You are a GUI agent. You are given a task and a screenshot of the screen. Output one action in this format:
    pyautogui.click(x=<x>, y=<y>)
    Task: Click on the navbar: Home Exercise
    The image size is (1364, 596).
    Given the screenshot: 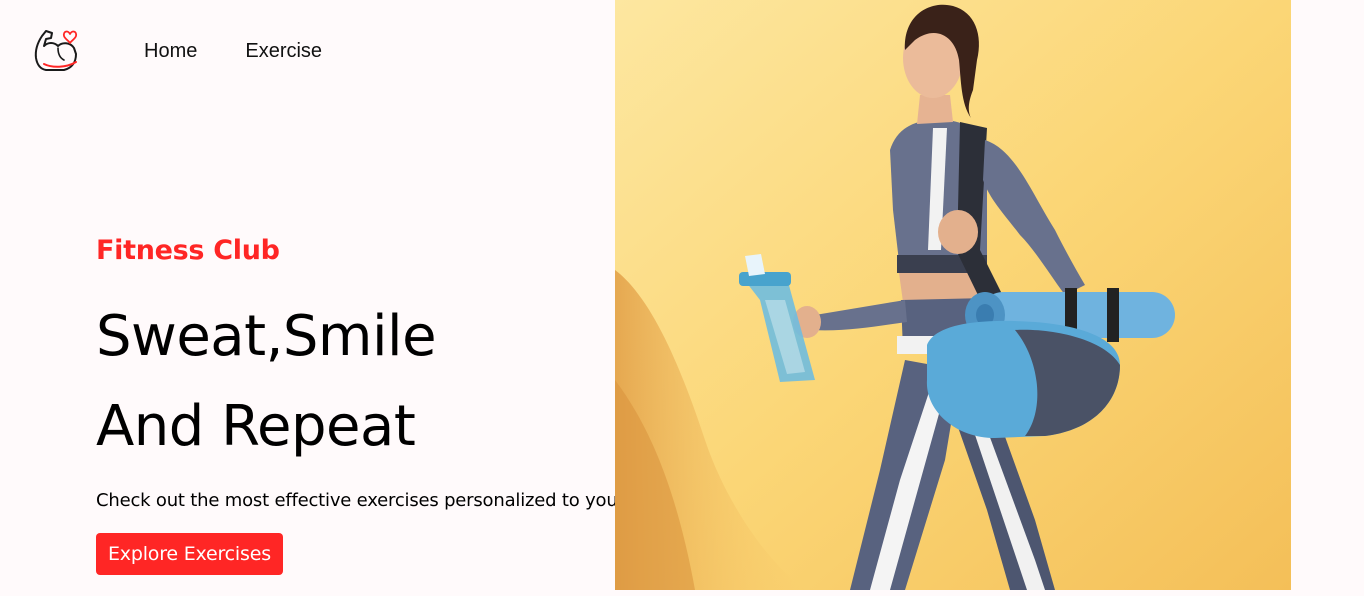 What is the action you would take?
    pyautogui.click(x=177, y=51)
    